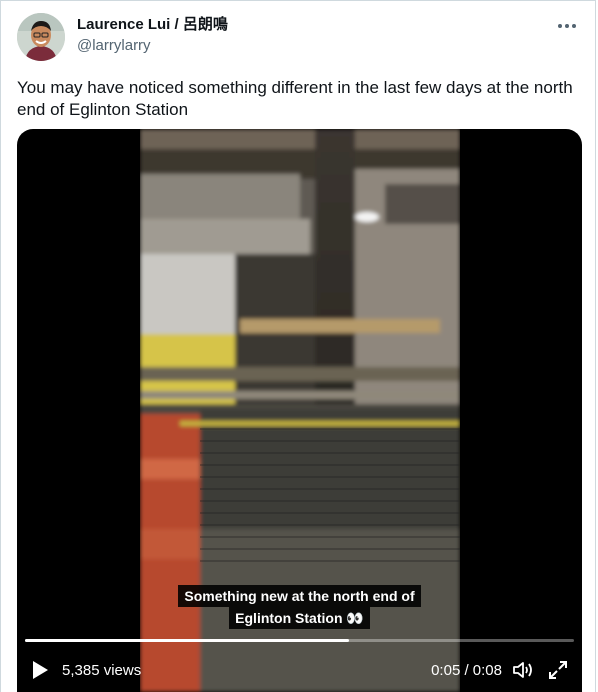 This screenshot has height=692, width=598. I want to click on view-count: 5,385 views, so click(102, 670).